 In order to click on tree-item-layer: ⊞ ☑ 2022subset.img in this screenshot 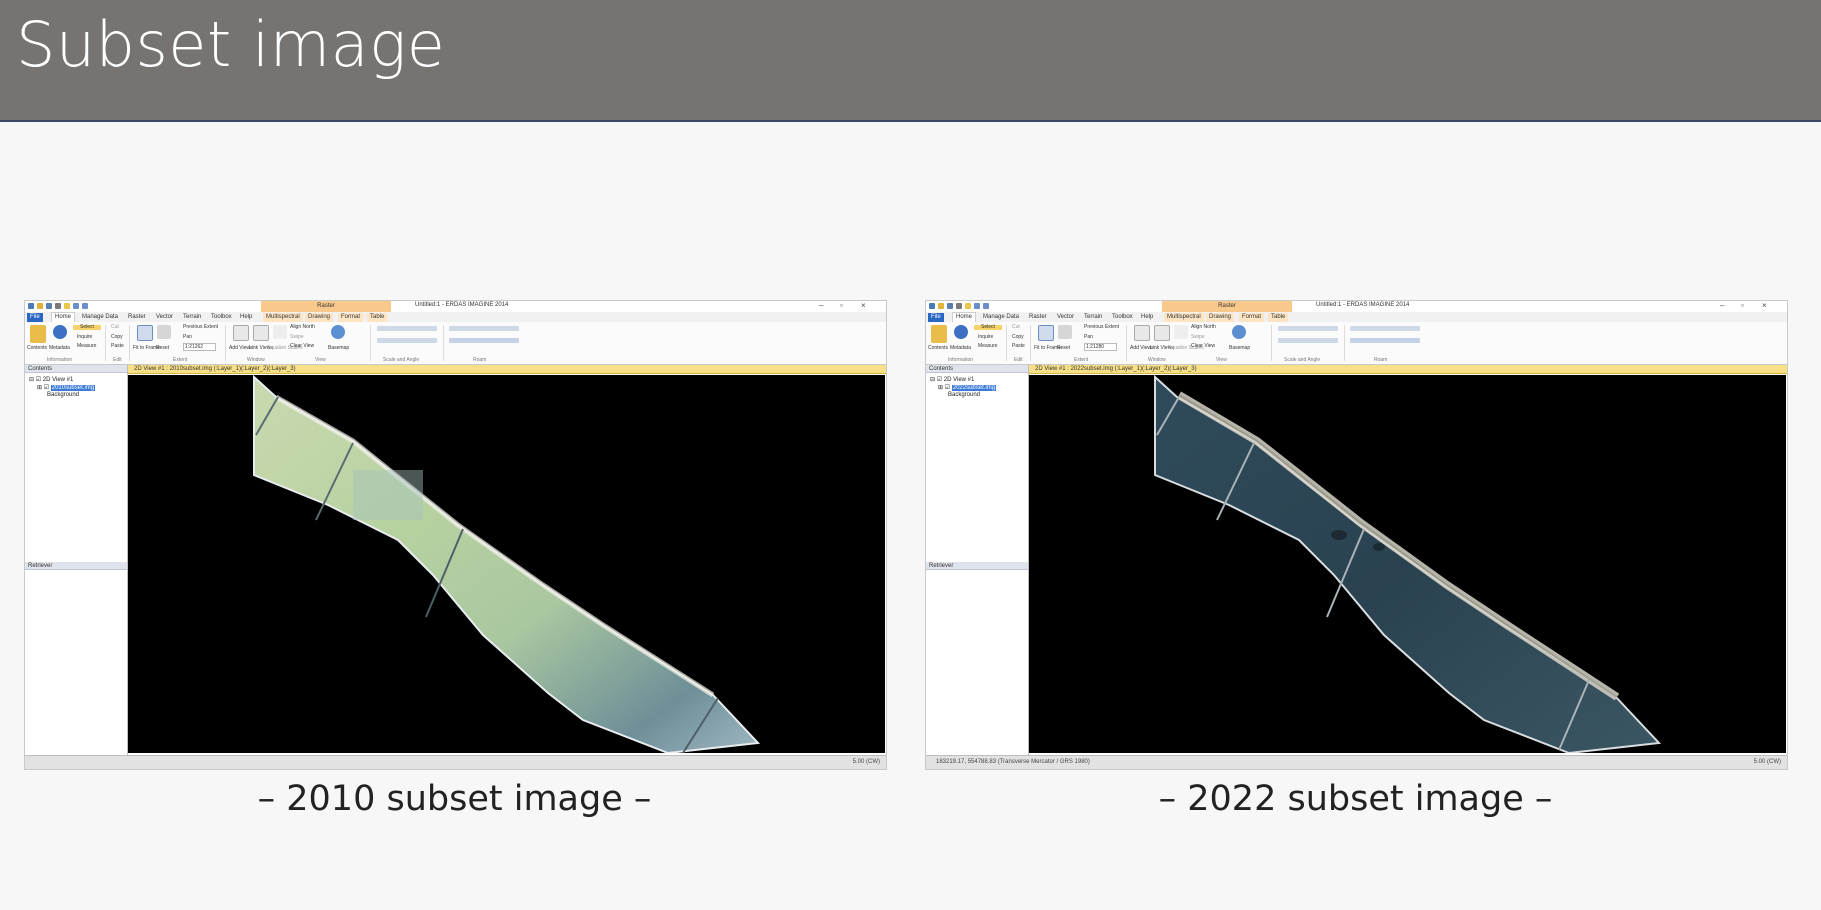, I will do `click(967, 387)`.